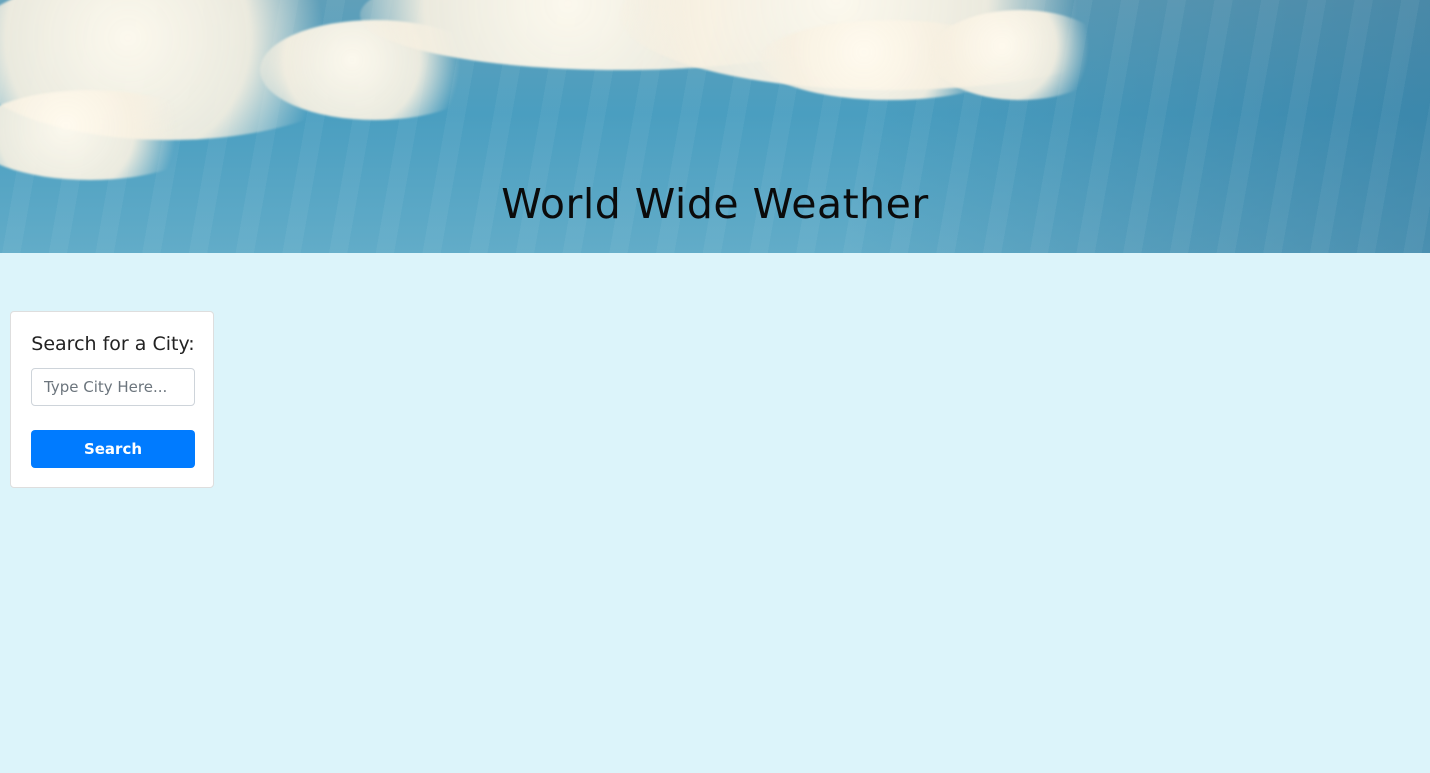 This screenshot has width=1430, height=773. What do you see at coordinates (113, 344) in the screenshot?
I see `search-heading: Search for a City:` at bounding box center [113, 344].